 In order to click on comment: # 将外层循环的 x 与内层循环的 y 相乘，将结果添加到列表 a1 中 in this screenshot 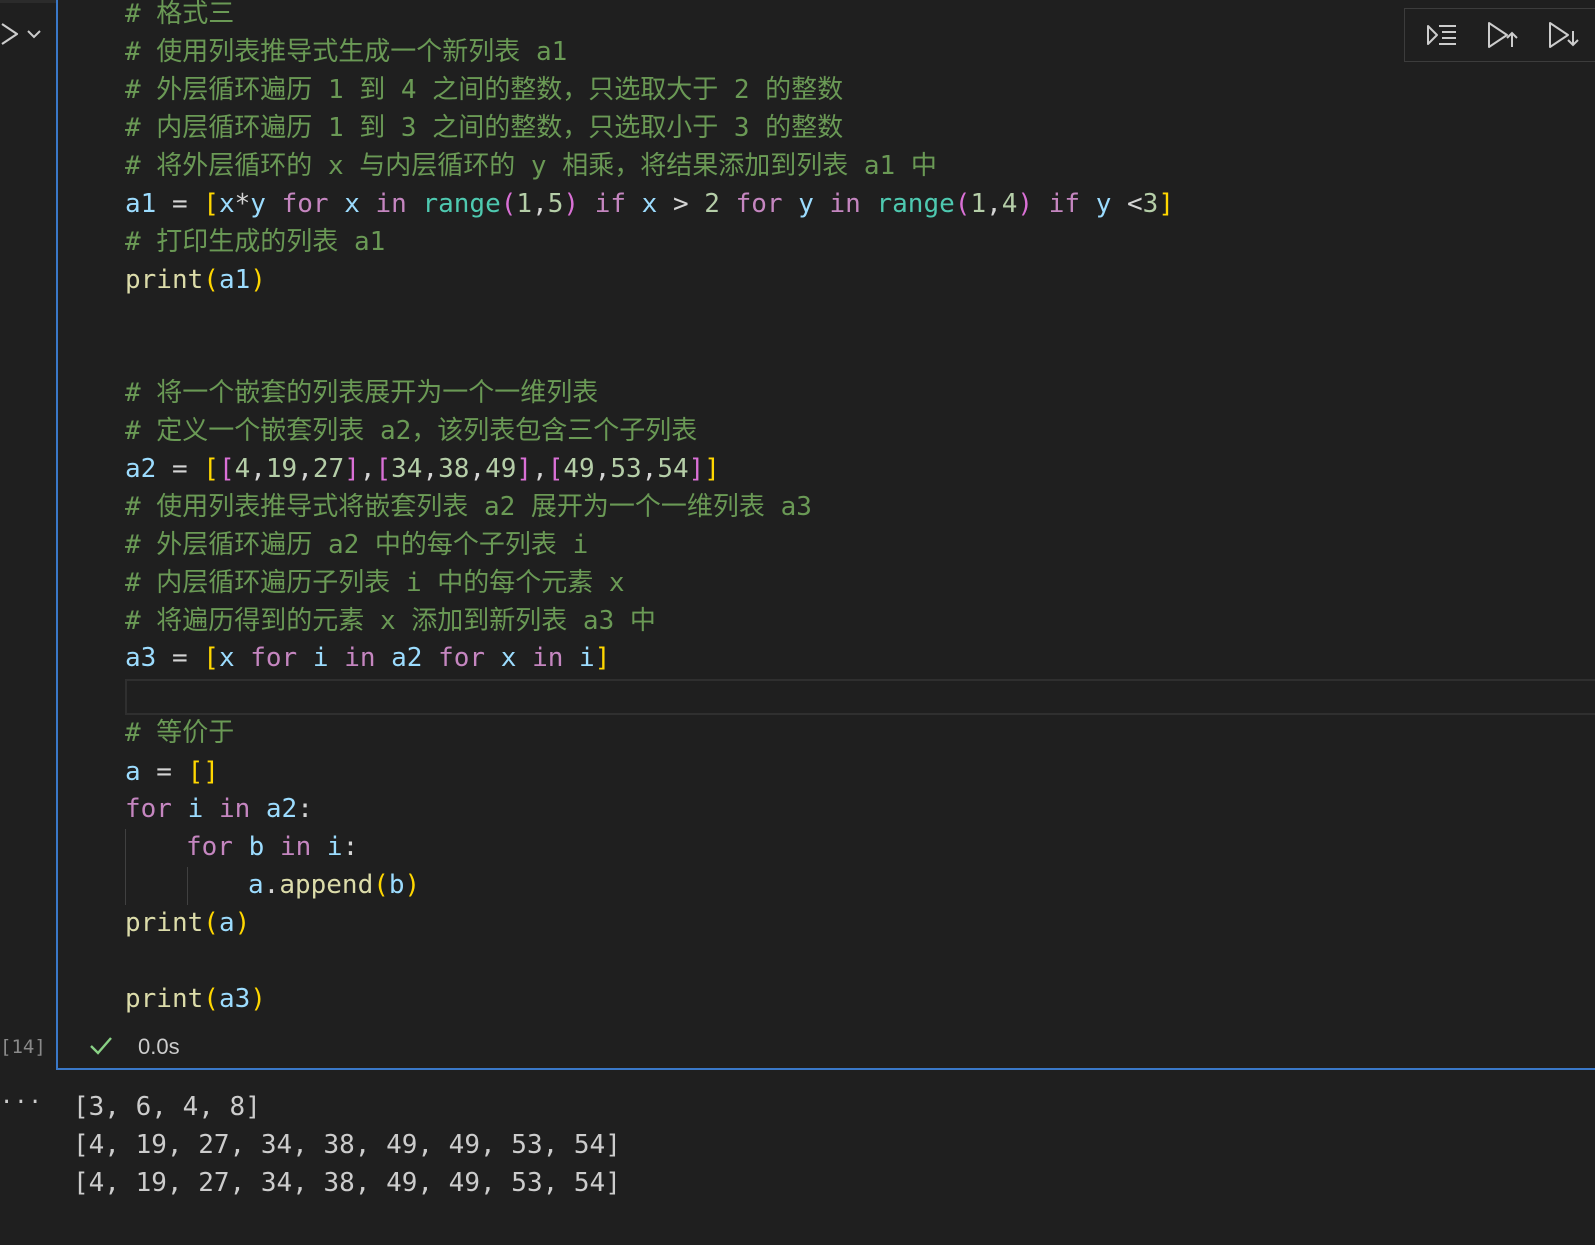, I will do `click(531, 166)`.